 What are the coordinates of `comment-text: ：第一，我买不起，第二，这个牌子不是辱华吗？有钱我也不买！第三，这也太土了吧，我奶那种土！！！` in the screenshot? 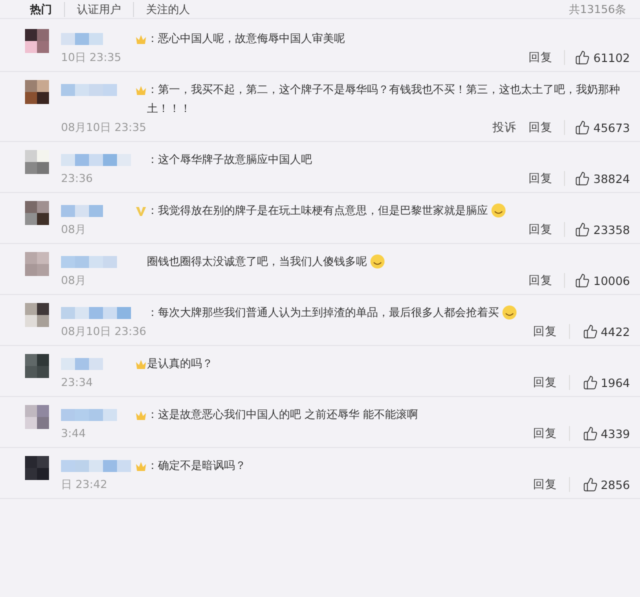 It's located at (384, 99).